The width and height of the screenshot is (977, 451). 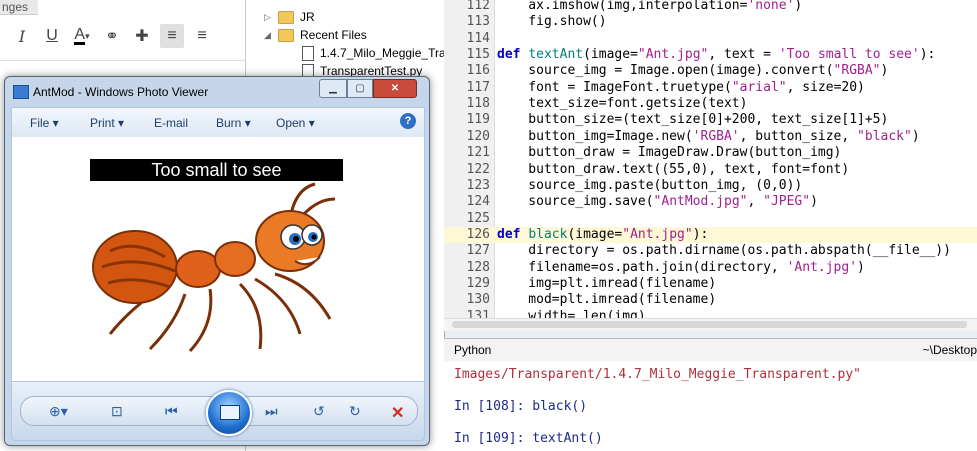 I want to click on align-left-icon: ≡, so click(x=172, y=36).